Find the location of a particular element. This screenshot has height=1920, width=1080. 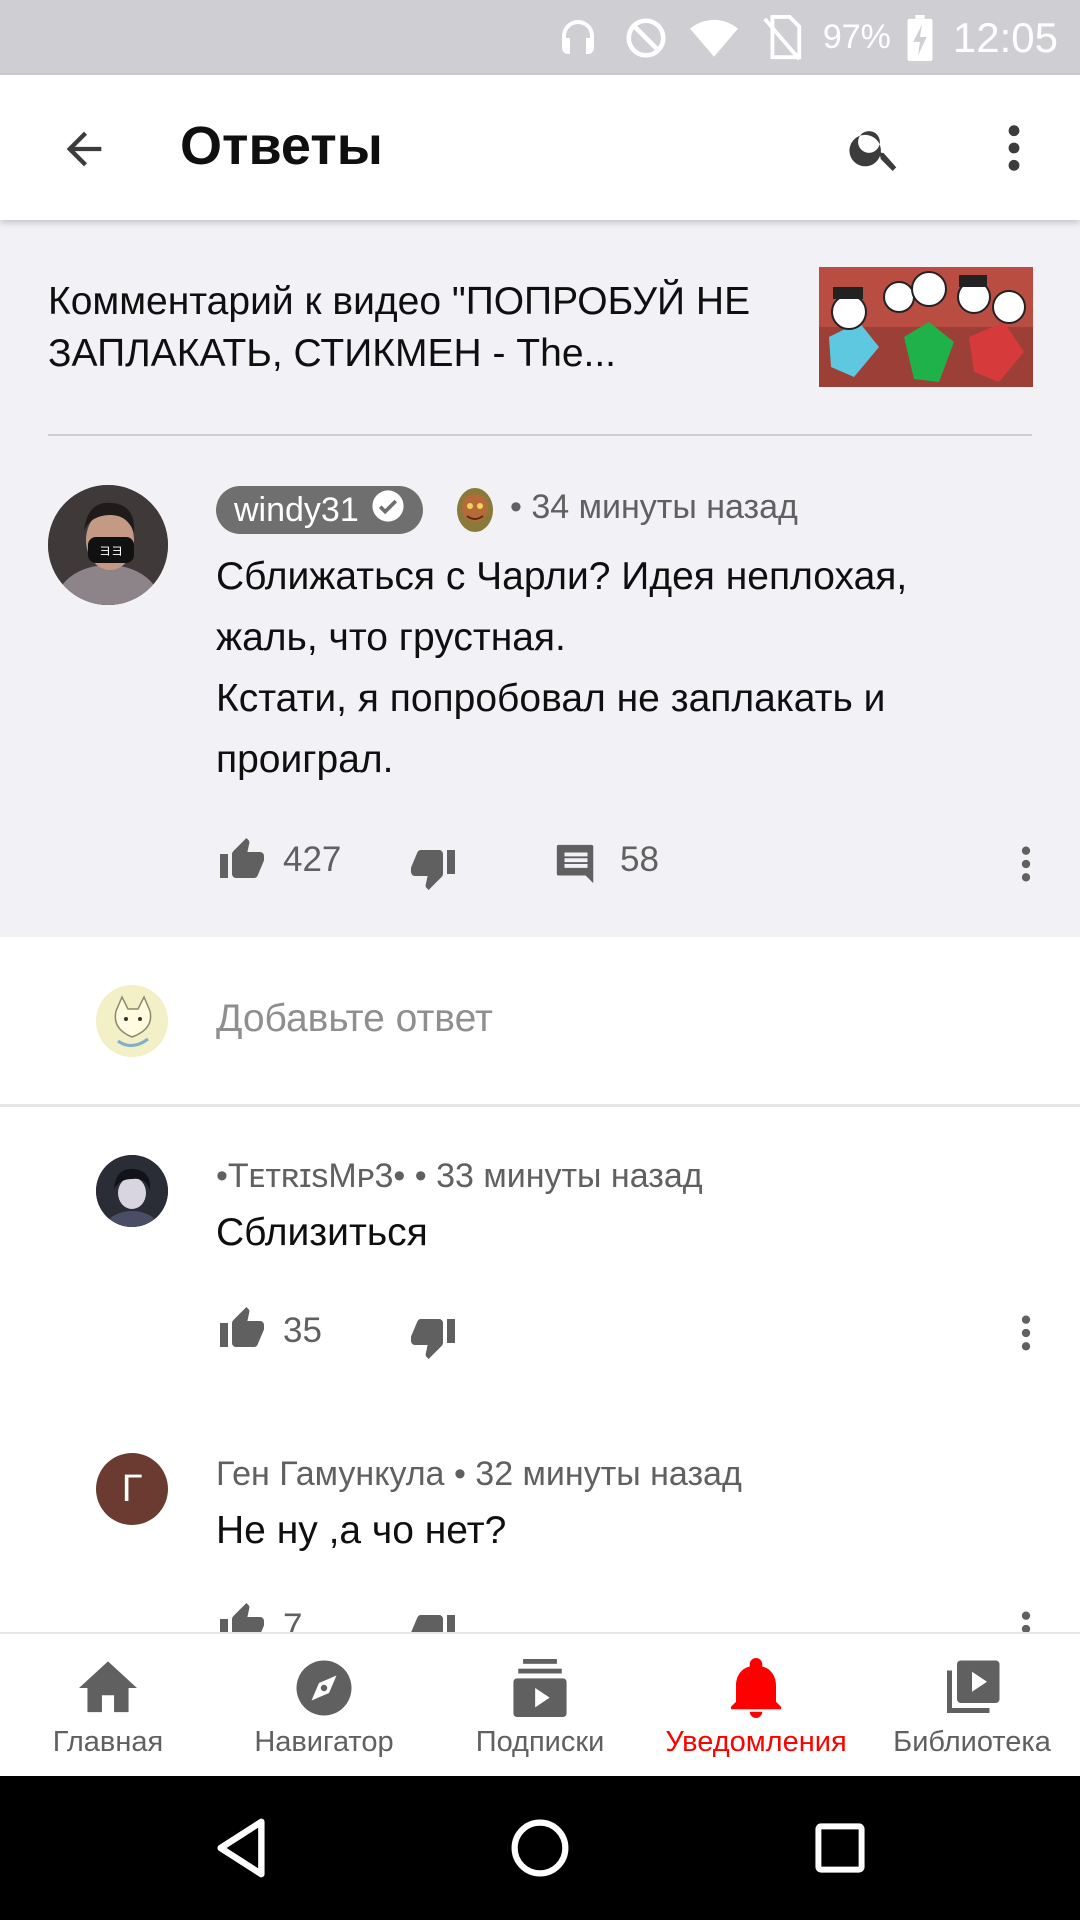

reply-timestamp: • 33 минуты назад is located at coordinates (558, 1176).